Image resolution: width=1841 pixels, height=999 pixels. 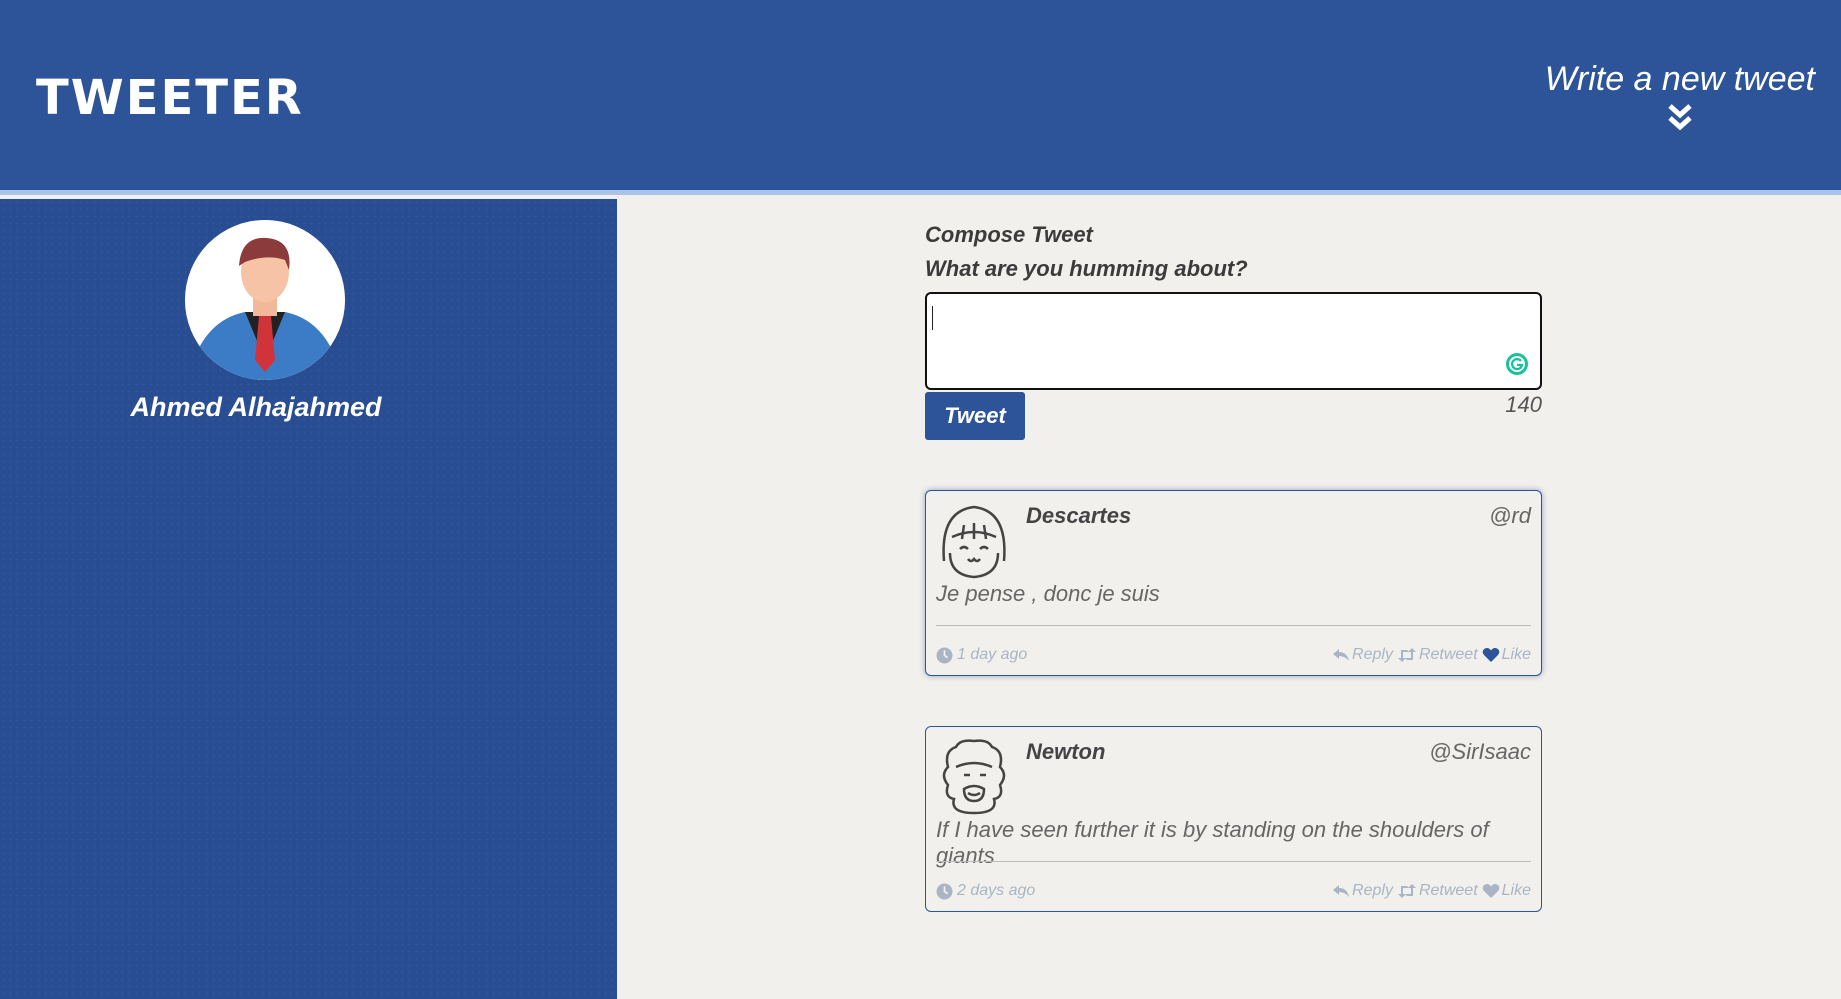 I want to click on tweet-author: Newton, so click(x=1066, y=751).